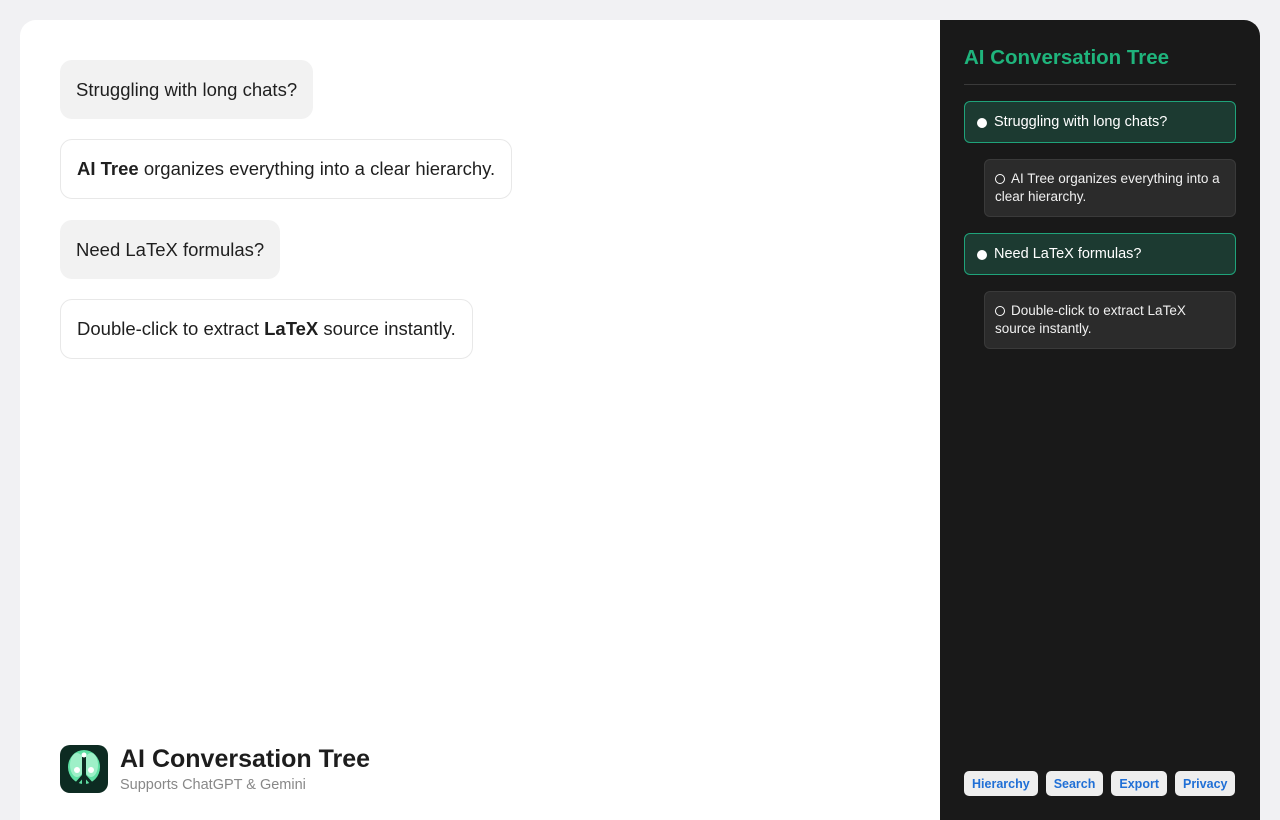  Describe the element at coordinates (84, 769) in the screenshot. I see `tree-logo-icon` at that location.